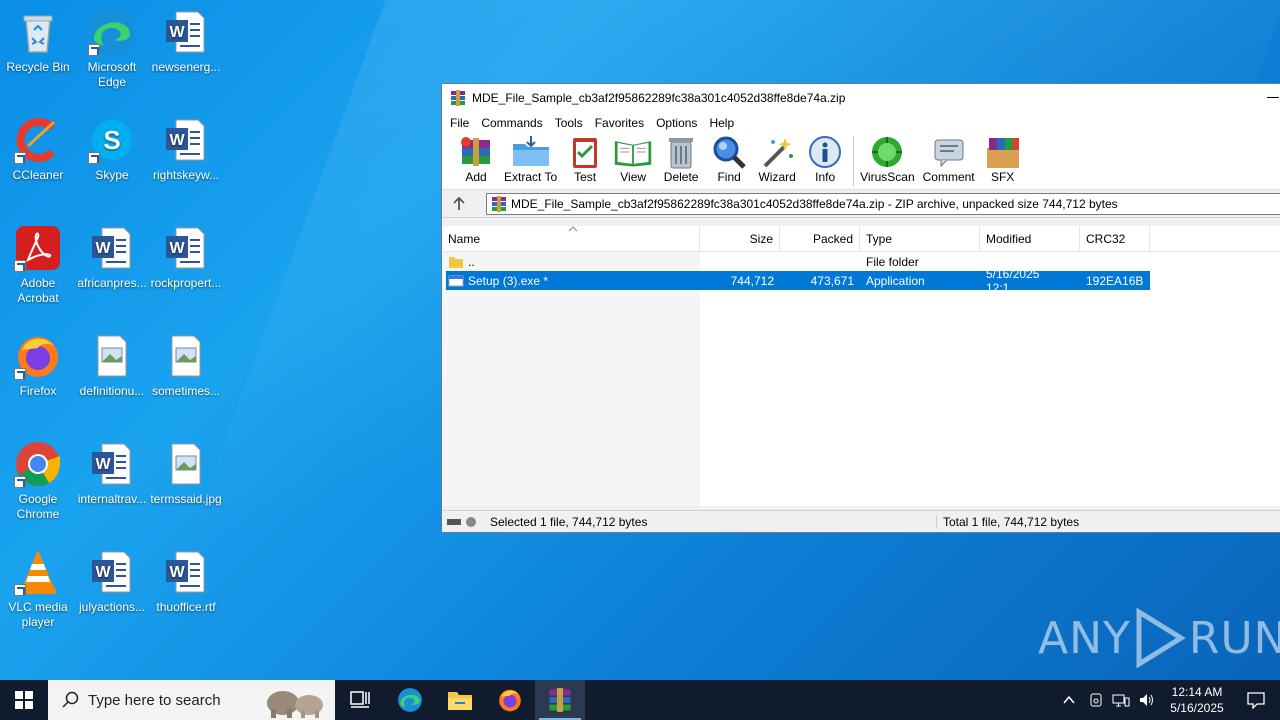  I want to click on desktop-icon-google-chrome: Google Chrome, so click(38, 481).